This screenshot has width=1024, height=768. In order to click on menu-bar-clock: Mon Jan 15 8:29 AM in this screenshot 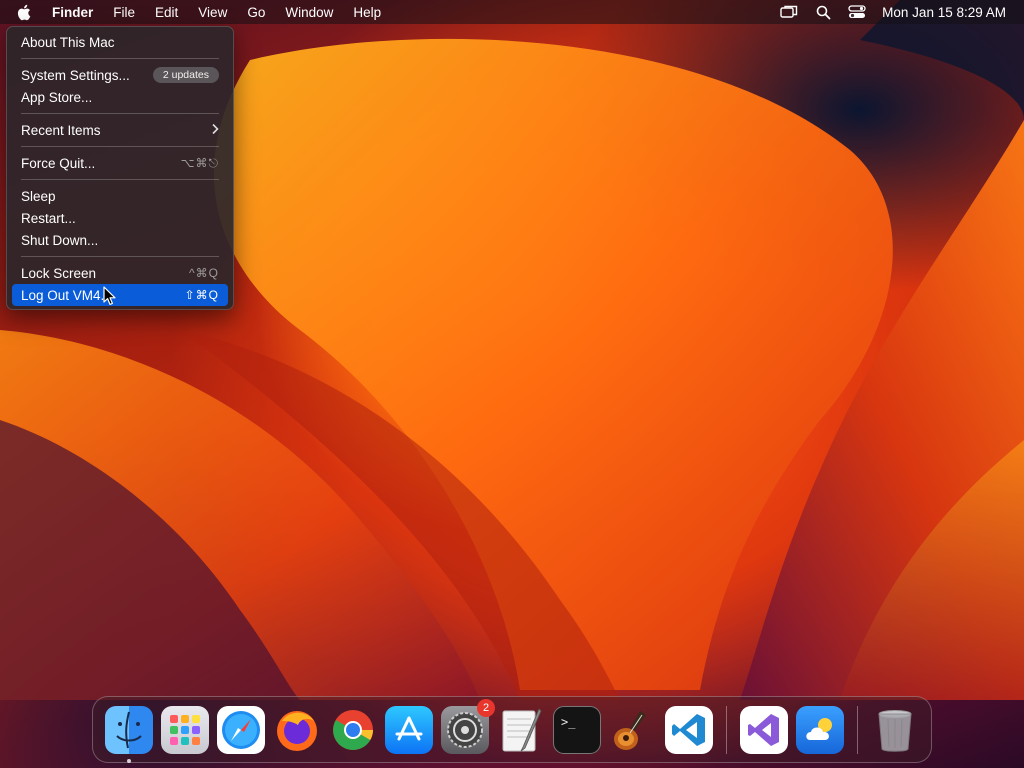, I will do `click(940, 12)`.